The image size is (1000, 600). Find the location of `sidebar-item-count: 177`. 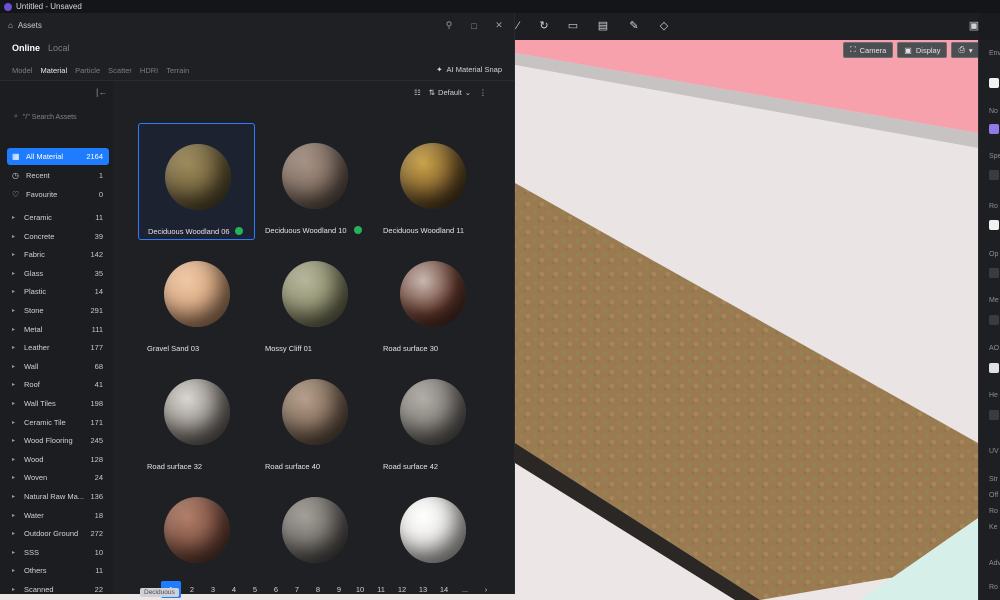

sidebar-item-count: 177 is located at coordinates (96, 348).